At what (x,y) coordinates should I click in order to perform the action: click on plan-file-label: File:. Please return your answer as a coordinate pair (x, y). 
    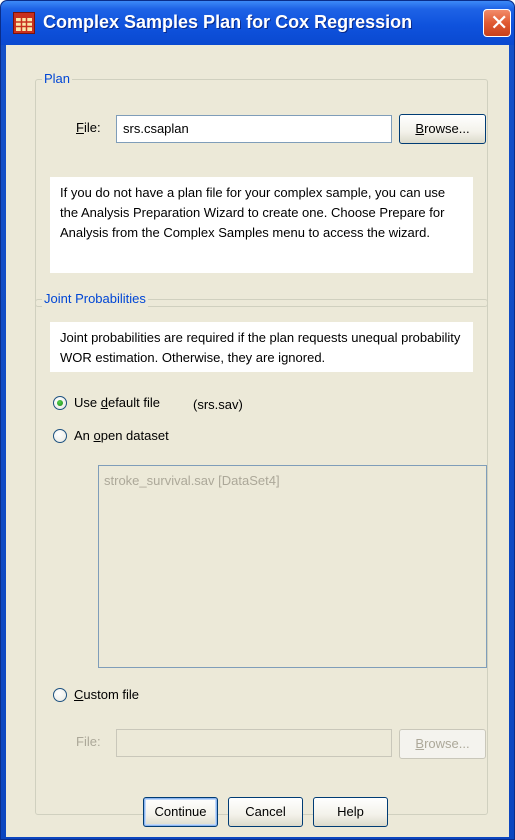
    Looking at the image, I should click on (88, 127).